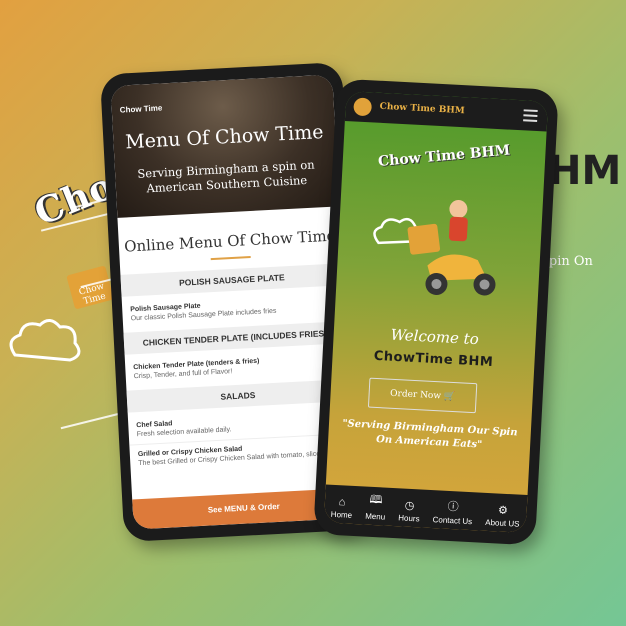  Describe the element at coordinates (503, 511) in the screenshot. I see `gear-icon: ⚙` at that location.